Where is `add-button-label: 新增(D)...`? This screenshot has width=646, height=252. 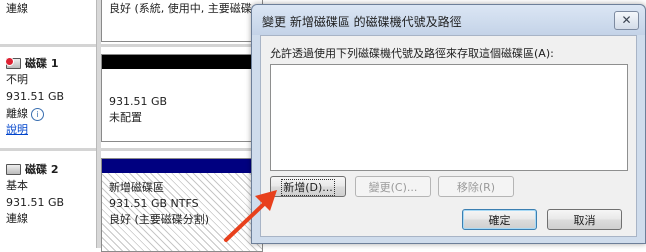
add-button-label: 新增(D)... is located at coordinates (308, 187).